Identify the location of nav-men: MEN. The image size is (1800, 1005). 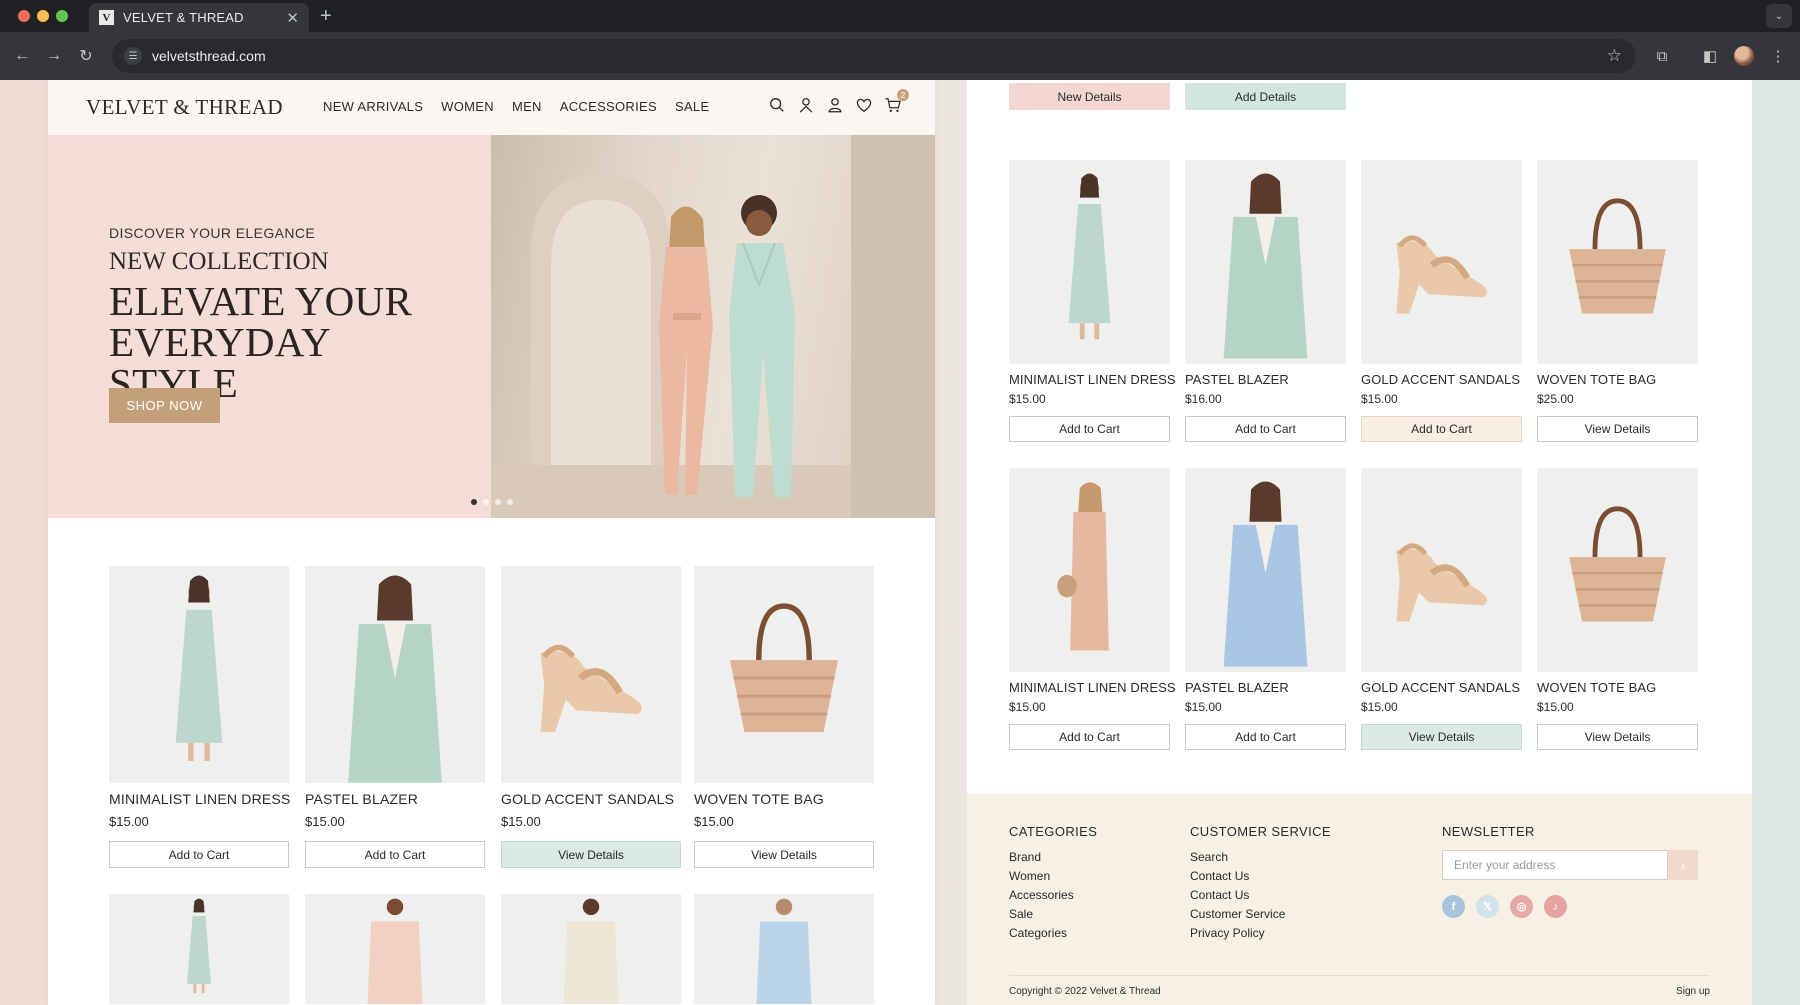
(527, 106).